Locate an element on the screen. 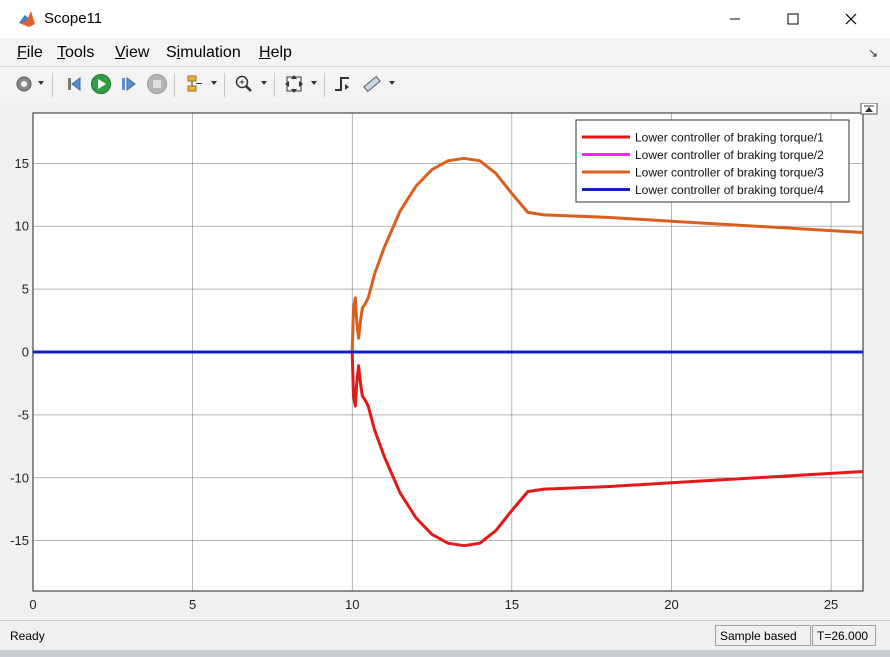 Image resolution: width=890 pixels, height=657 pixels. minimize-button is located at coordinates (735, 19).